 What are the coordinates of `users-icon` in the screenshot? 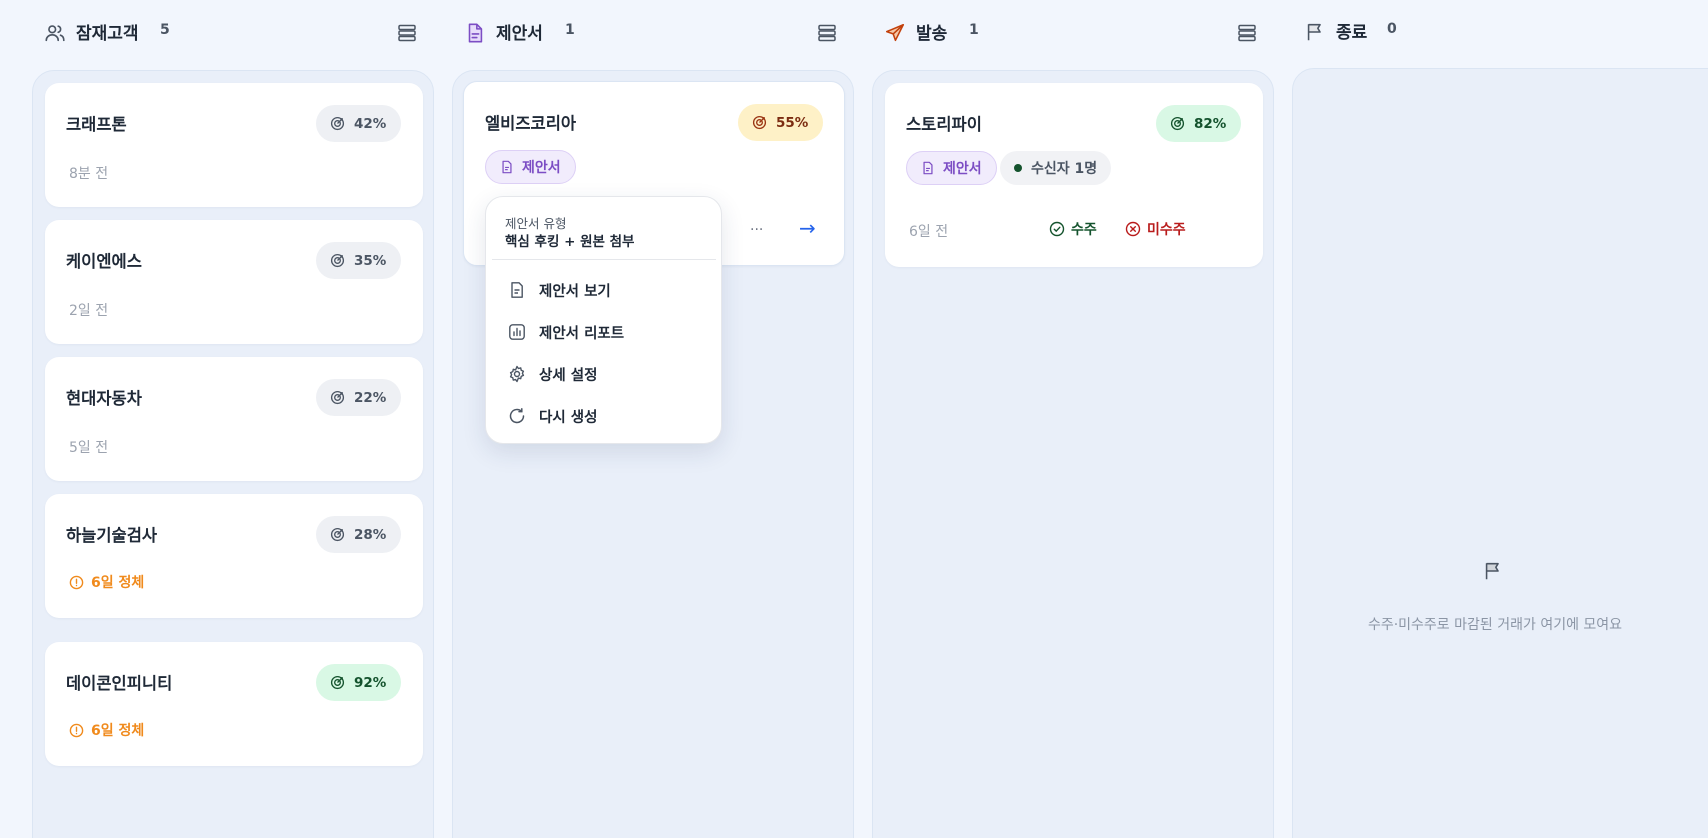 It's located at (55, 33).